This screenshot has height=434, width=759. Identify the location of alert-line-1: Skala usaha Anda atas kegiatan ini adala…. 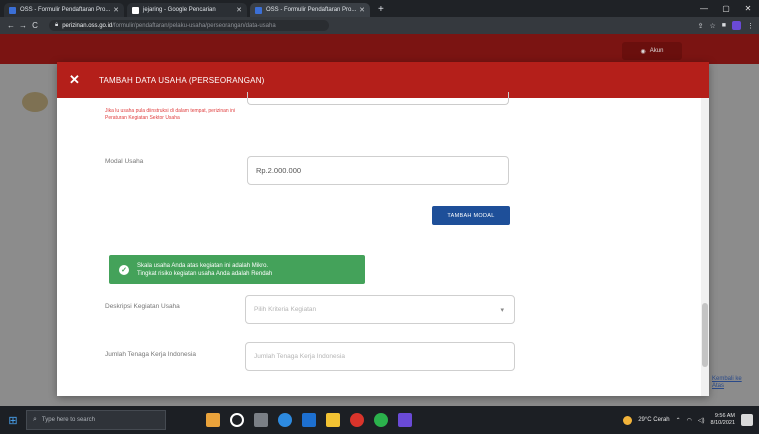
(203, 265).